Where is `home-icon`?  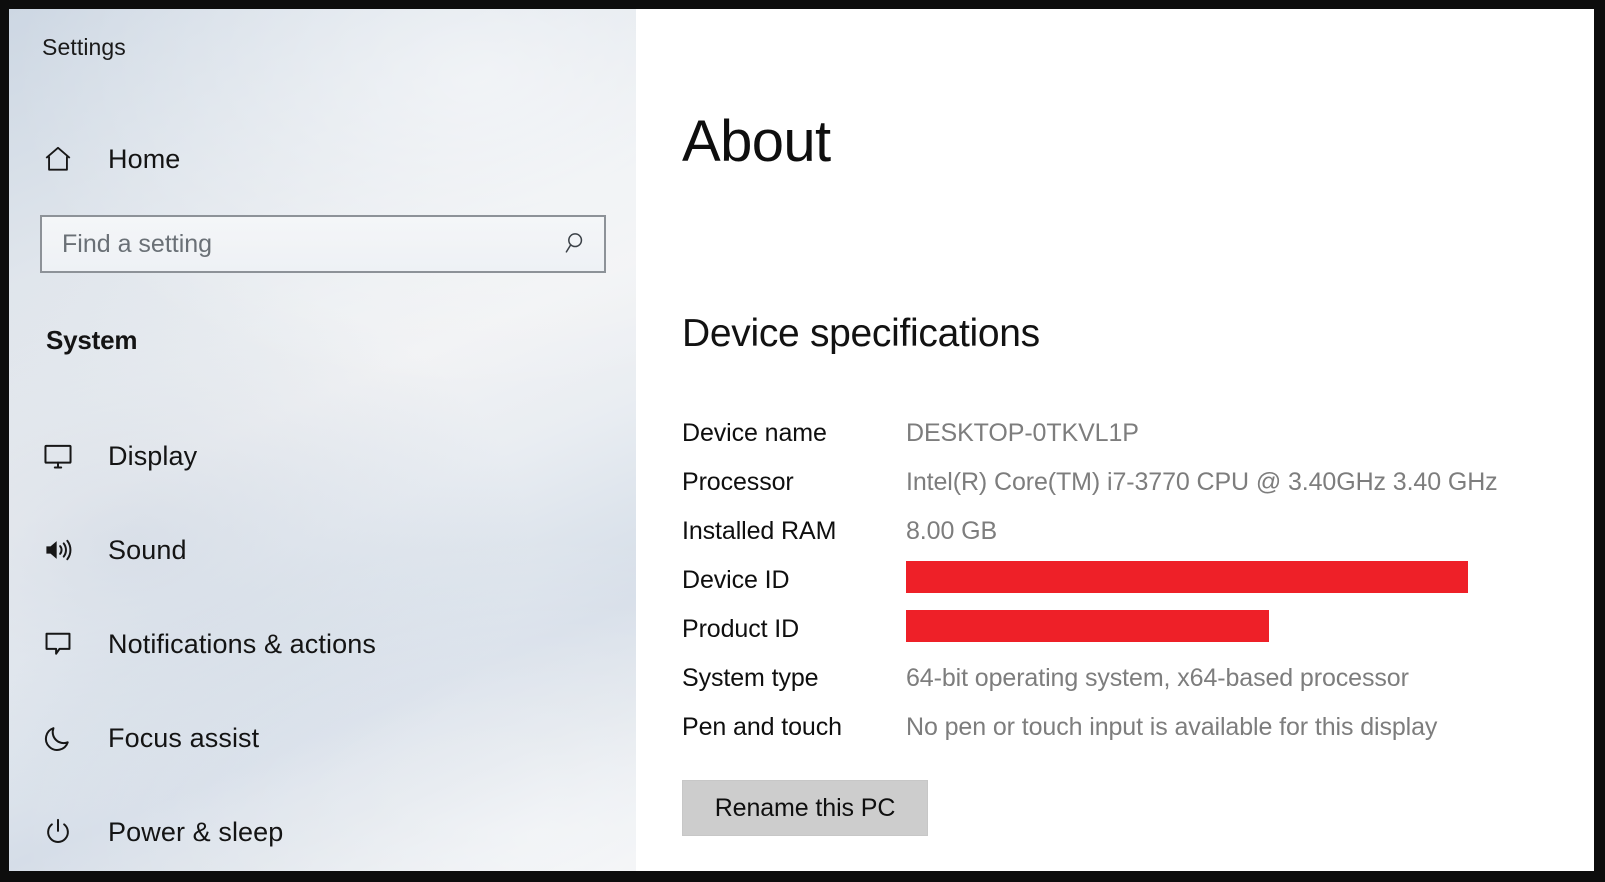 home-icon is located at coordinates (65, 159).